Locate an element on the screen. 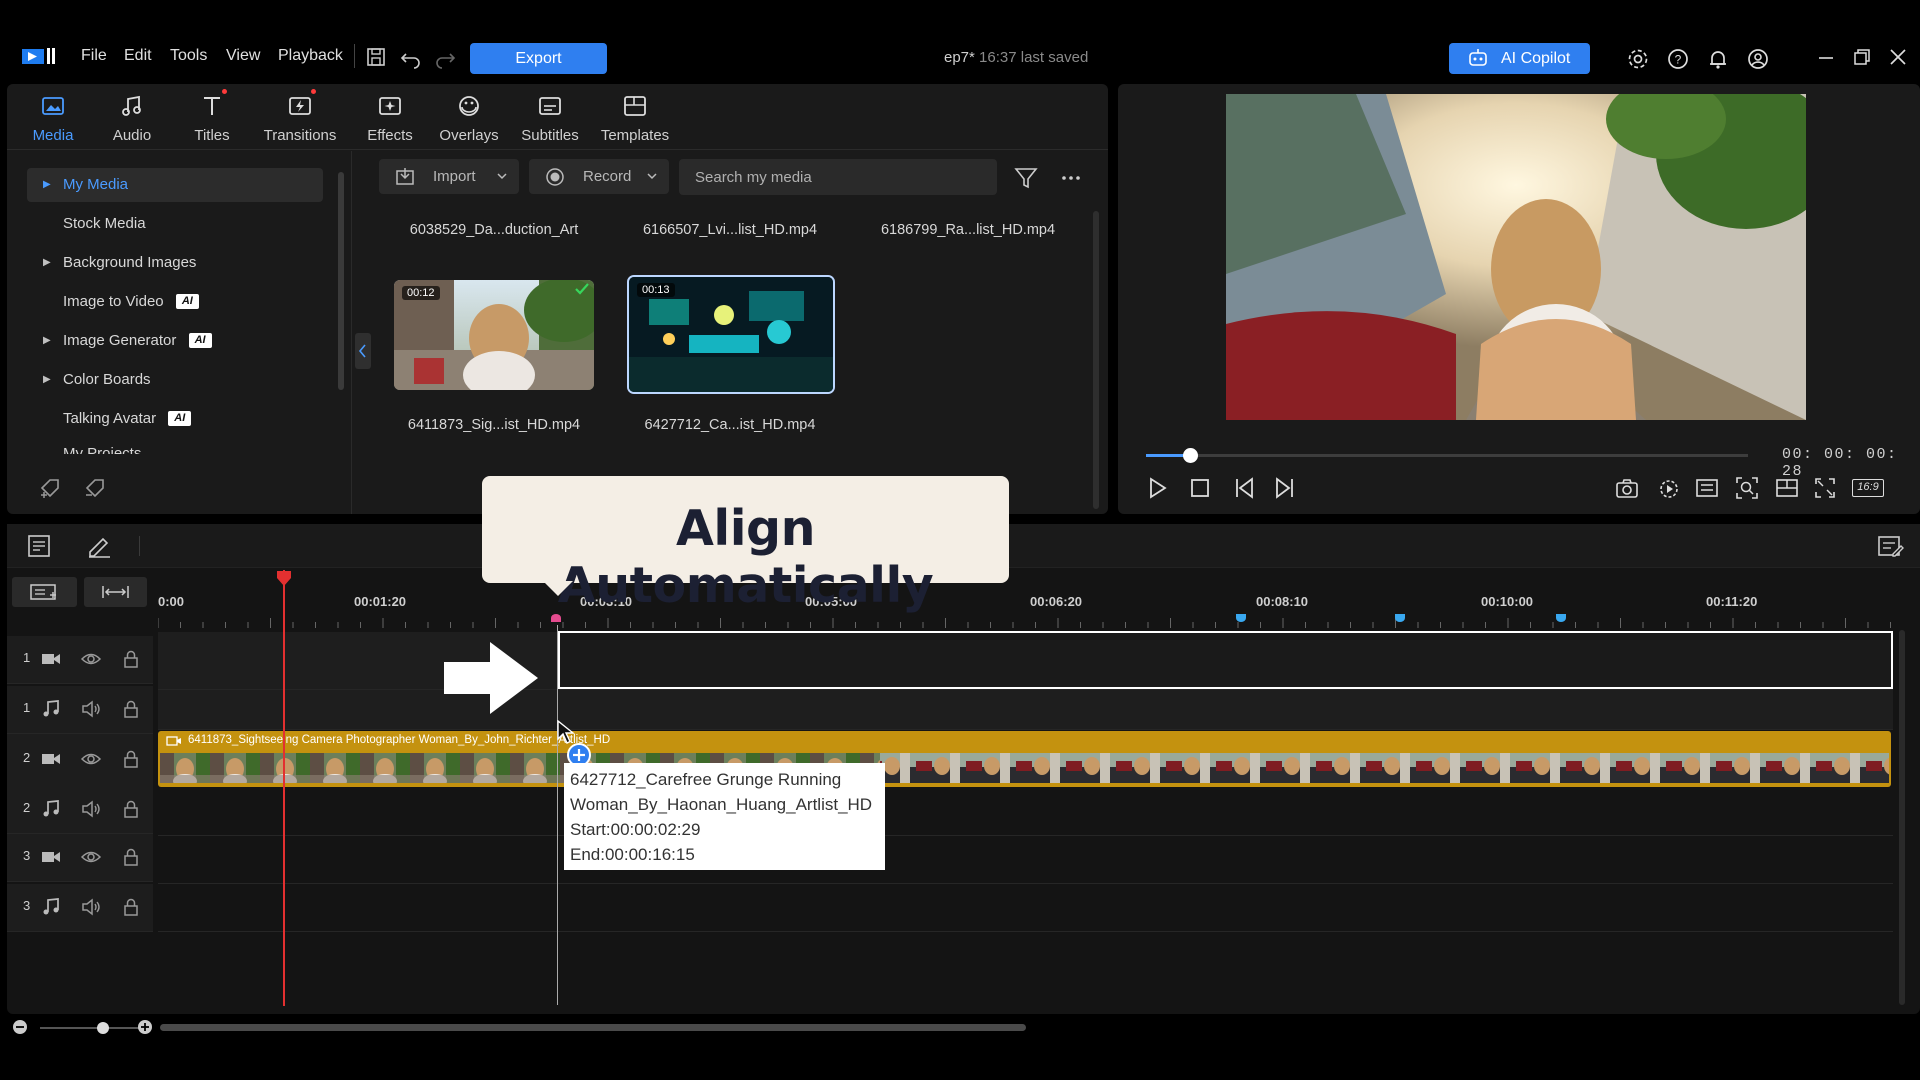 This screenshot has width=1920, height=1080. export-button: Export is located at coordinates (538, 58).